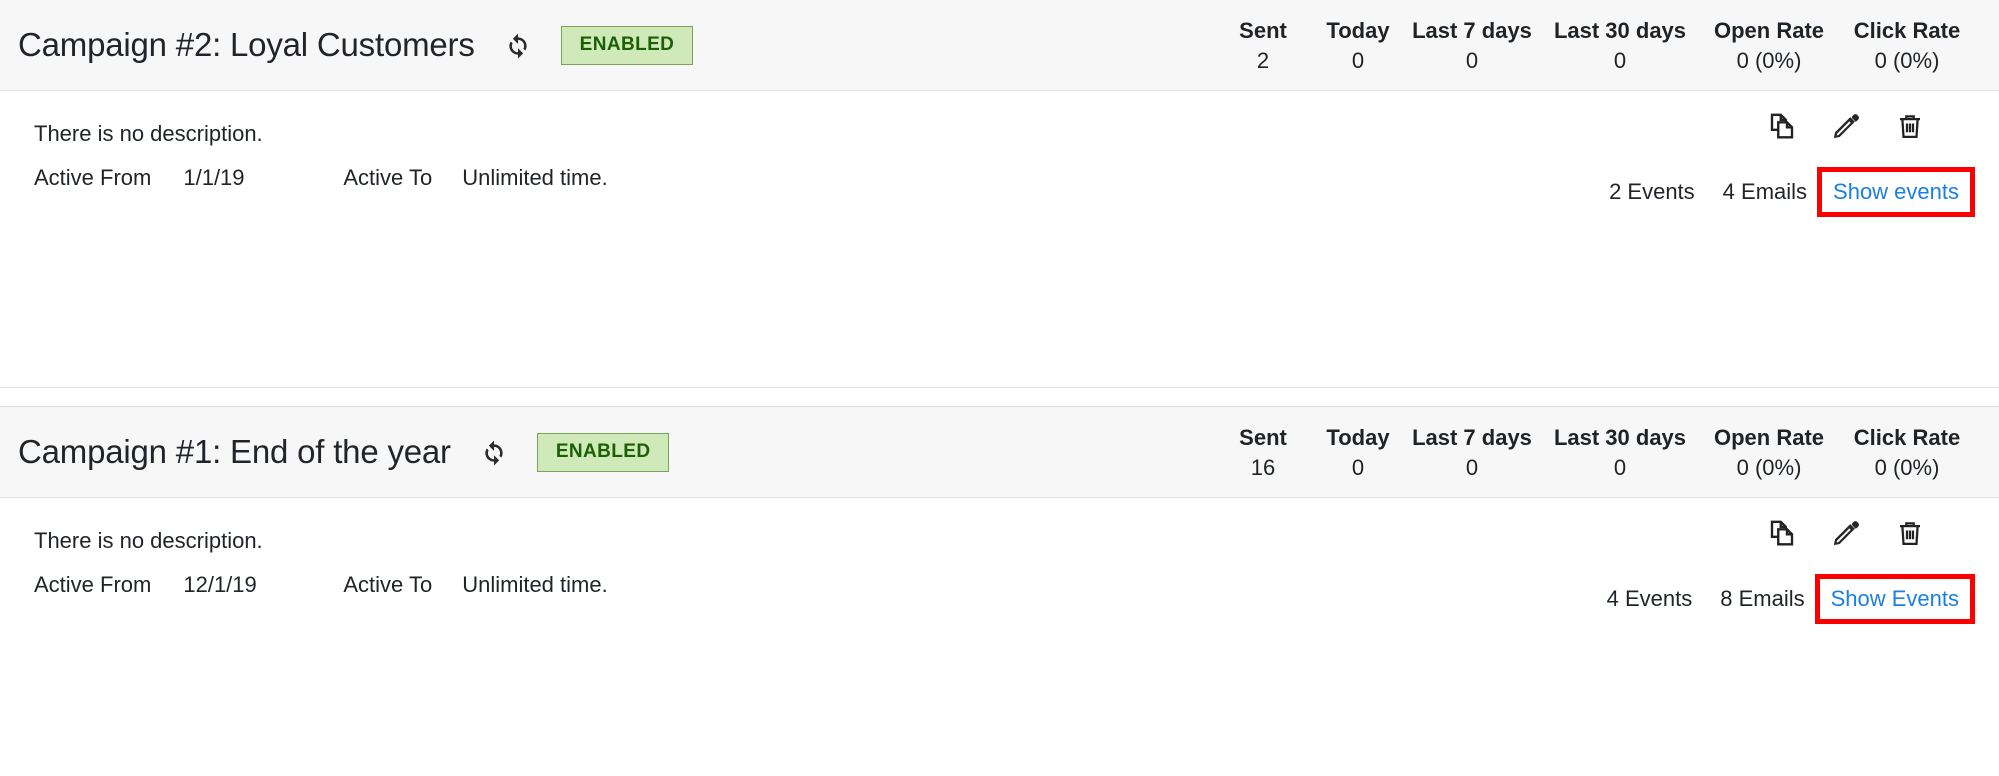  I want to click on campaign-meta: 4 Events 8 Emails Show Events, so click(1791, 599).